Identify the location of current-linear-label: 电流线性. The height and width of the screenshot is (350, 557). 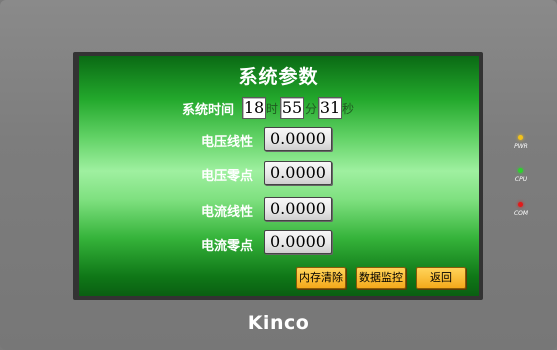
(227, 212).